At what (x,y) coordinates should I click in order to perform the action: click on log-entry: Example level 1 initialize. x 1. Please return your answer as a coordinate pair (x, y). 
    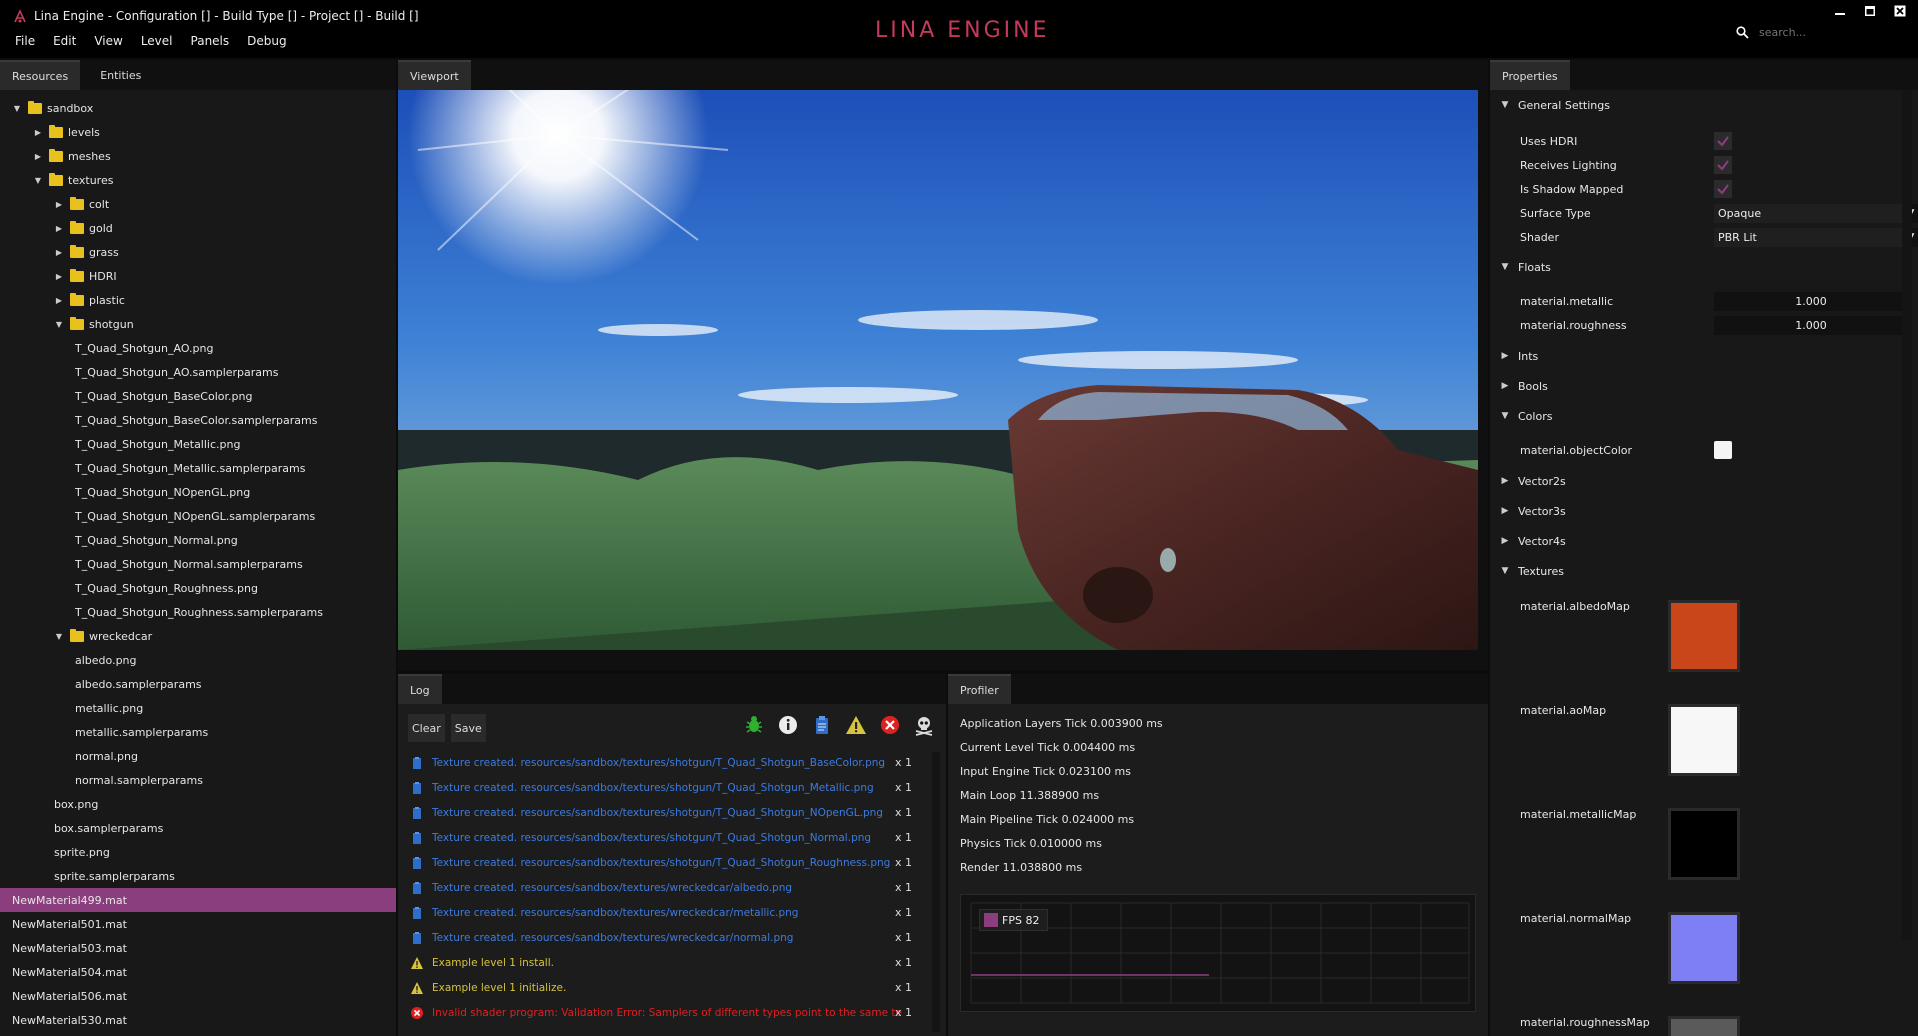
    Looking at the image, I should click on (668, 987).